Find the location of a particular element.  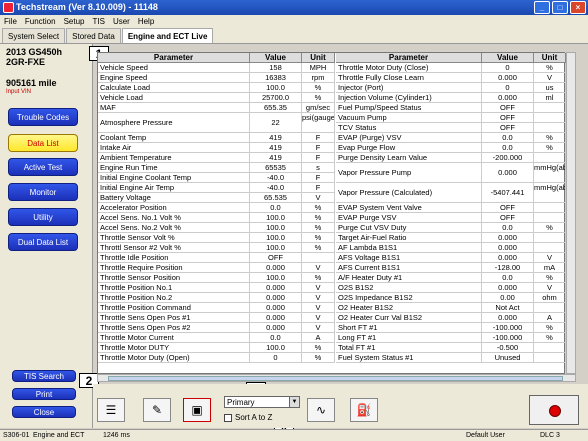

table-row: AFS Voltage B1S1 0.000 V is located at coordinates (451, 258).